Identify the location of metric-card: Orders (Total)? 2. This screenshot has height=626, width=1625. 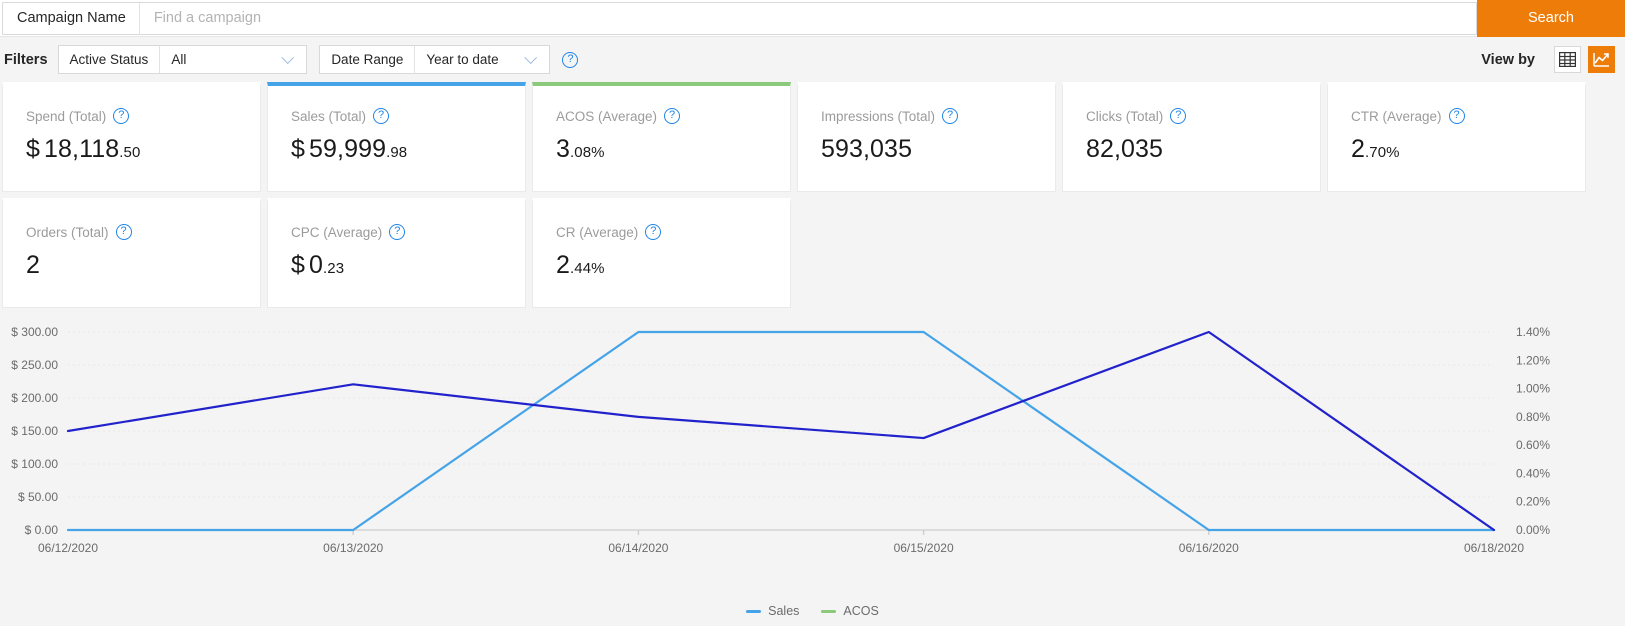
(131, 253).